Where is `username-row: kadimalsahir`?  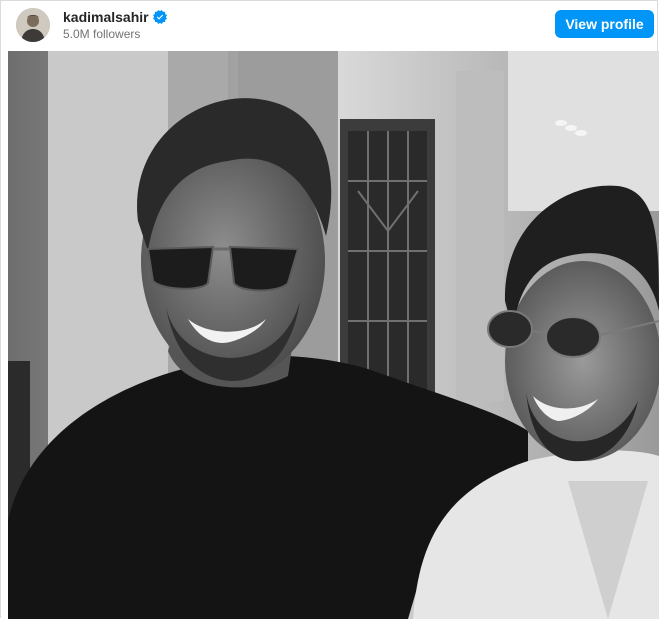 username-row: kadimalsahir is located at coordinates (115, 17).